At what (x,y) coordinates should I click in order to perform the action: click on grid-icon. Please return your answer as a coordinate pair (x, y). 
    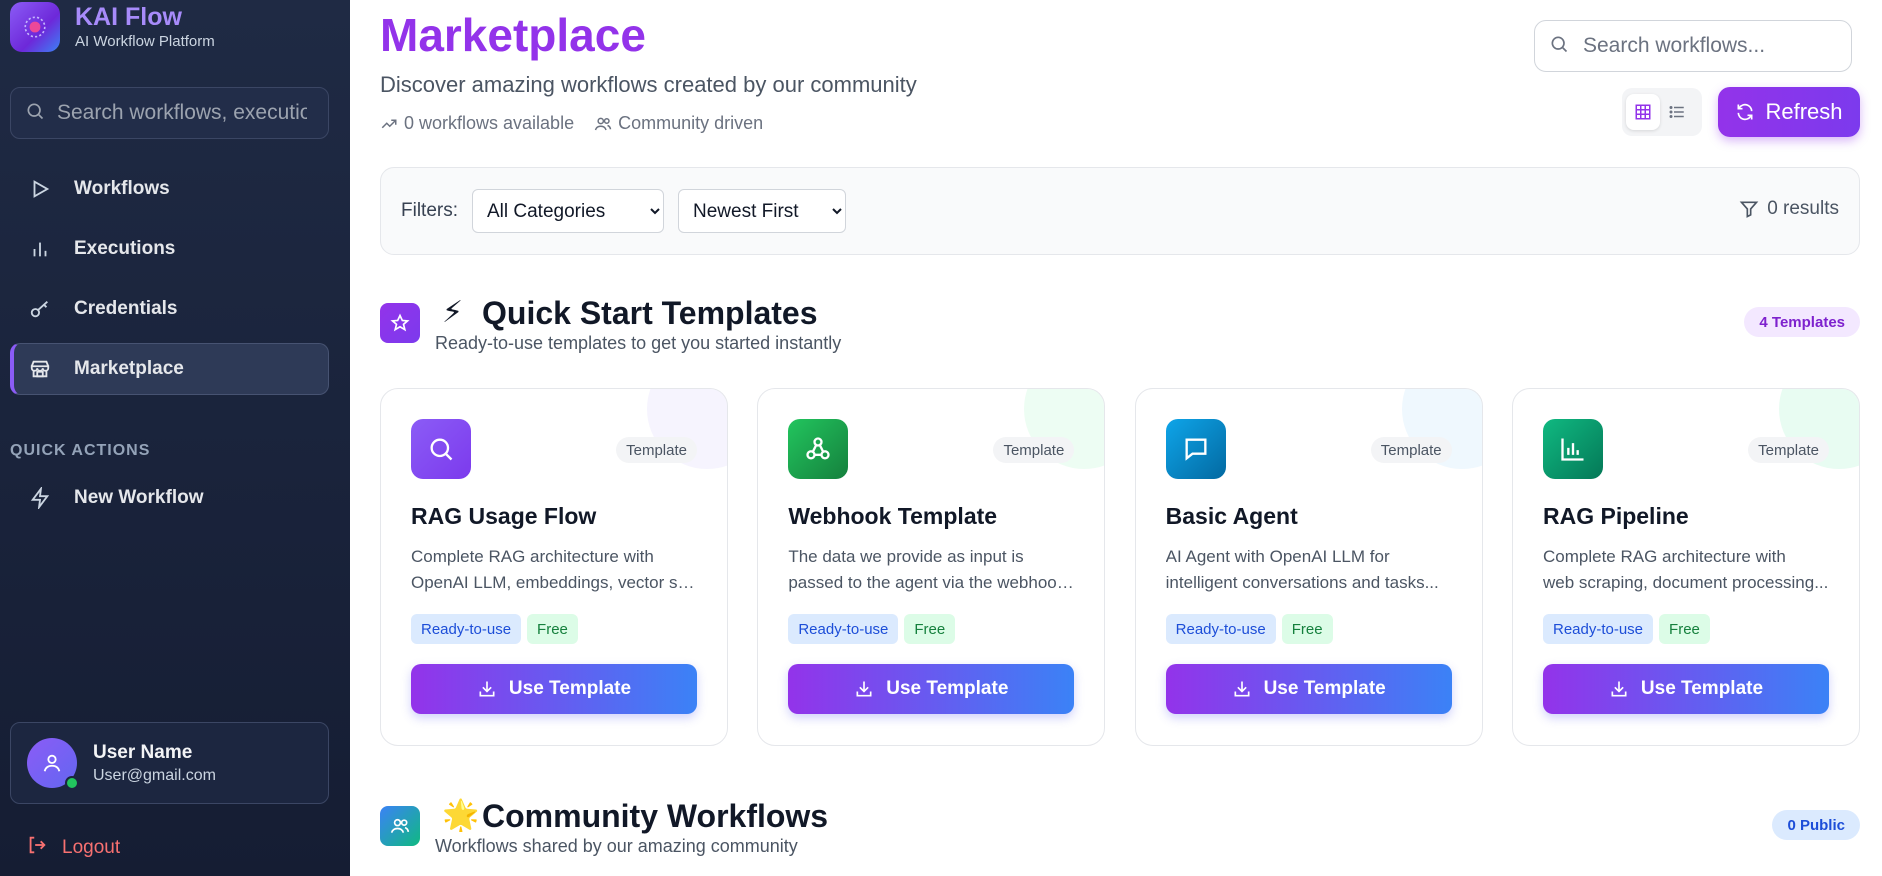
    Looking at the image, I should click on (1643, 112).